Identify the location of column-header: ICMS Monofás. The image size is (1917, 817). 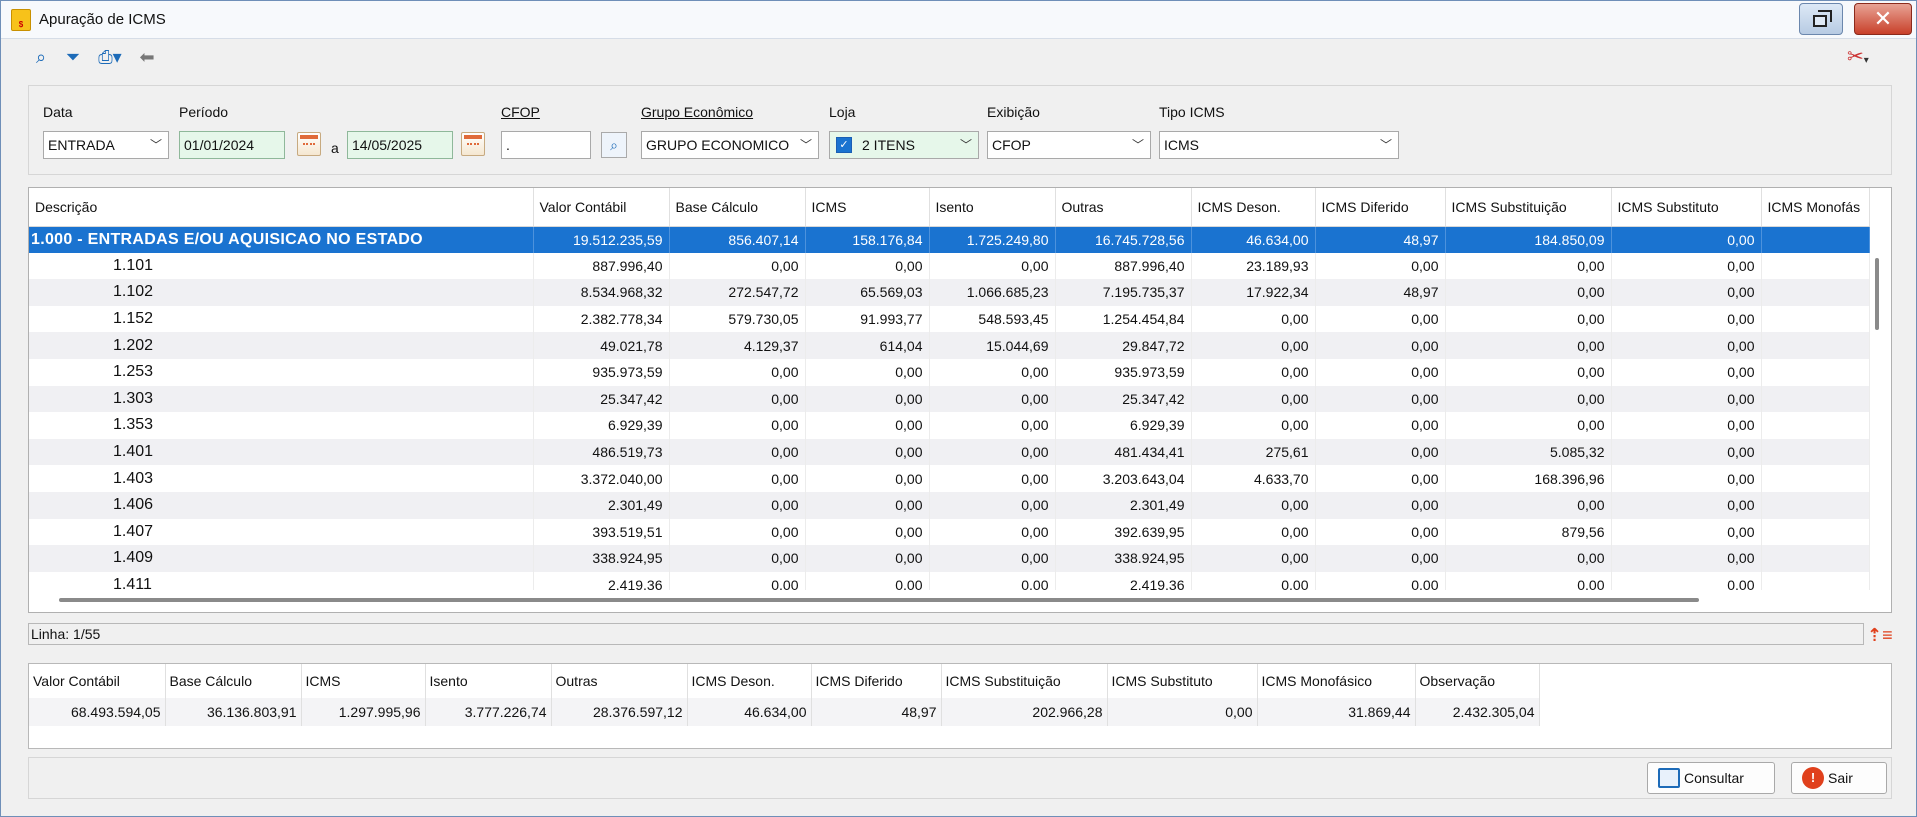
(1815, 207).